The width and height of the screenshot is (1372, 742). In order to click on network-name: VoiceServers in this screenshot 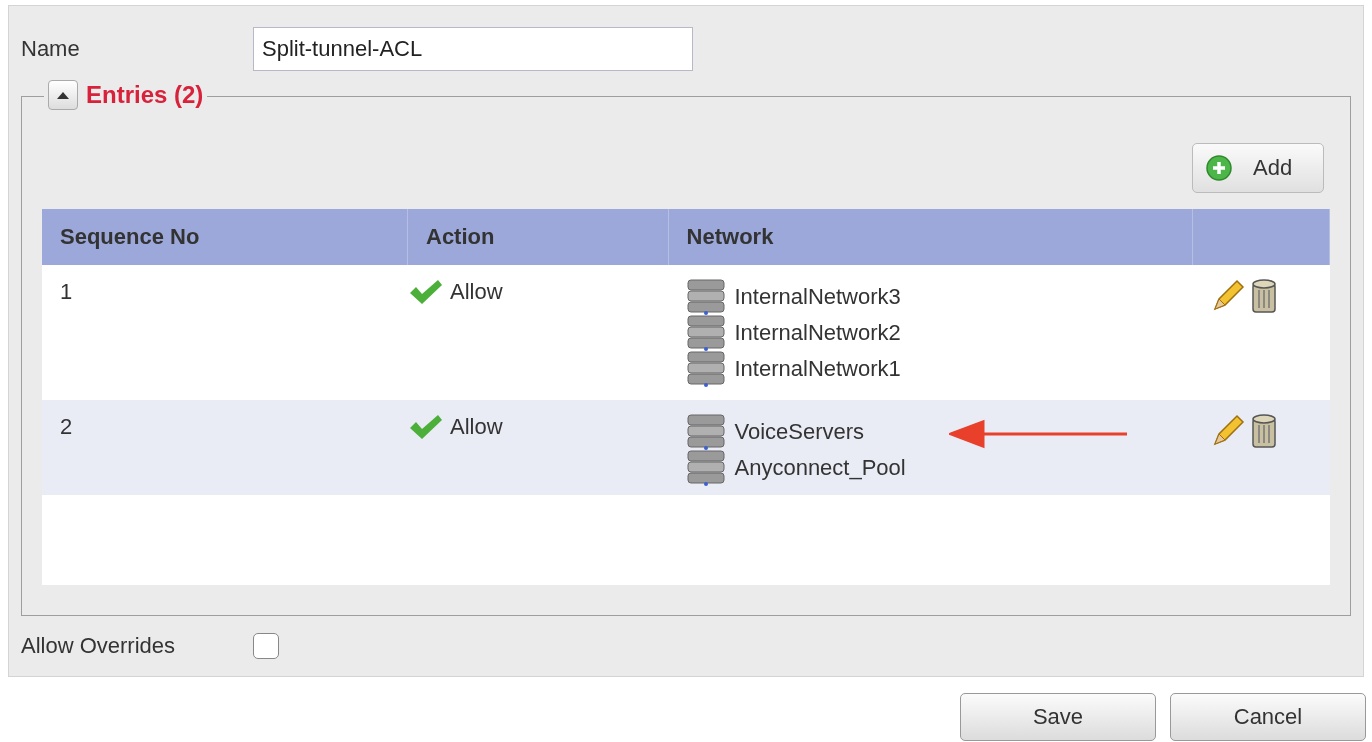, I will do `click(799, 432)`.